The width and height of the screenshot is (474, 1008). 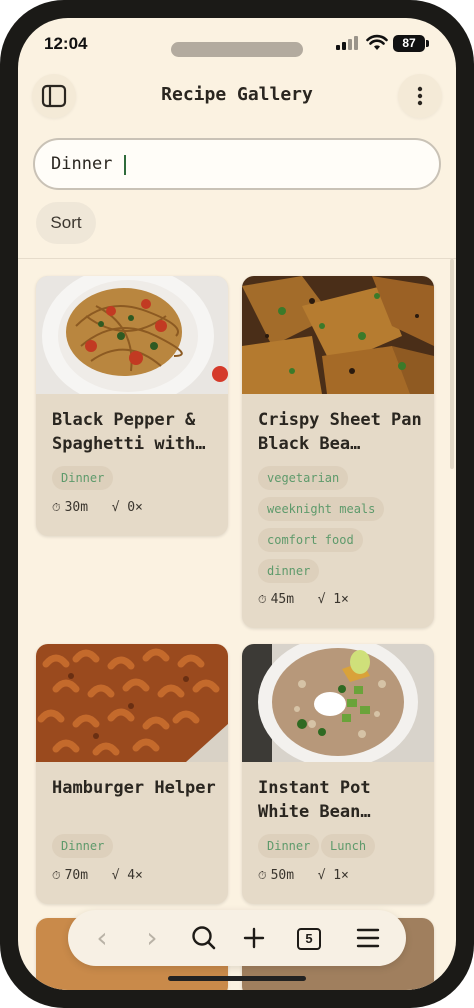 What do you see at coordinates (76, 875) in the screenshot?
I see `cook-time: 70m` at bounding box center [76, 875].